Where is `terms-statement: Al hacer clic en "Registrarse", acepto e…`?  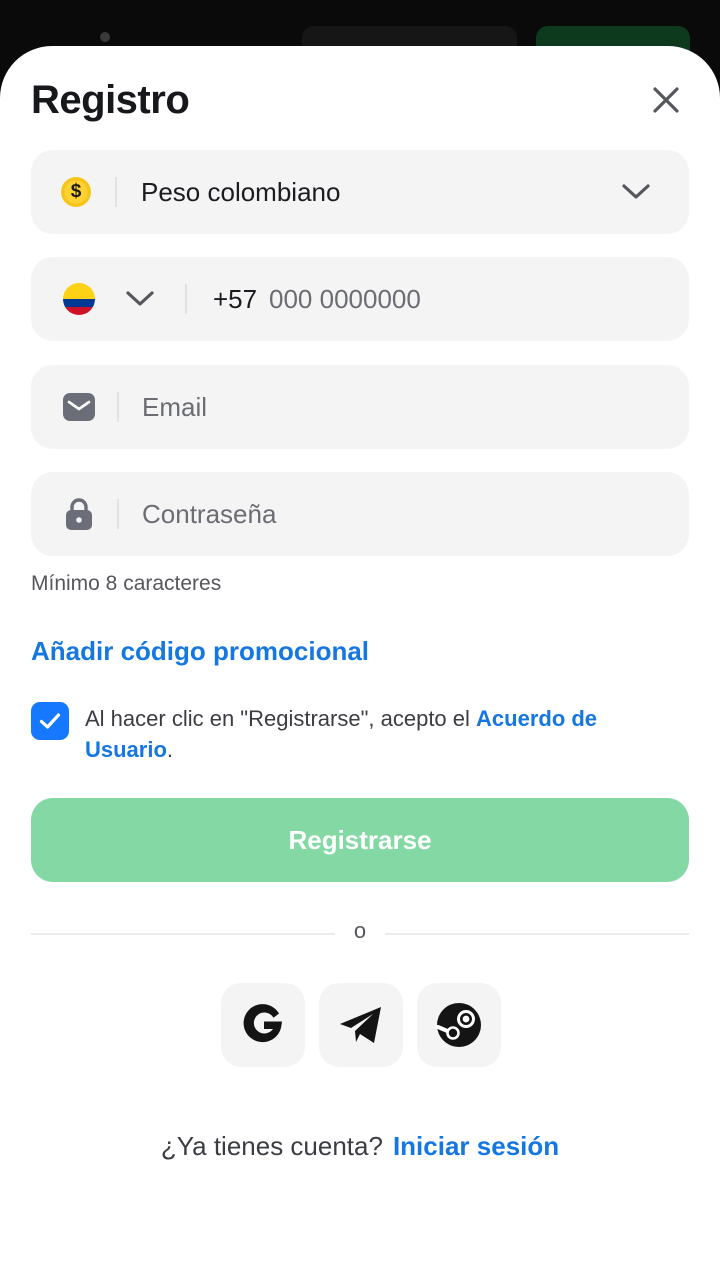
terms-statement: Al hacer clic en "Registrarse", acepto e… is located at coordinates (281, 718).